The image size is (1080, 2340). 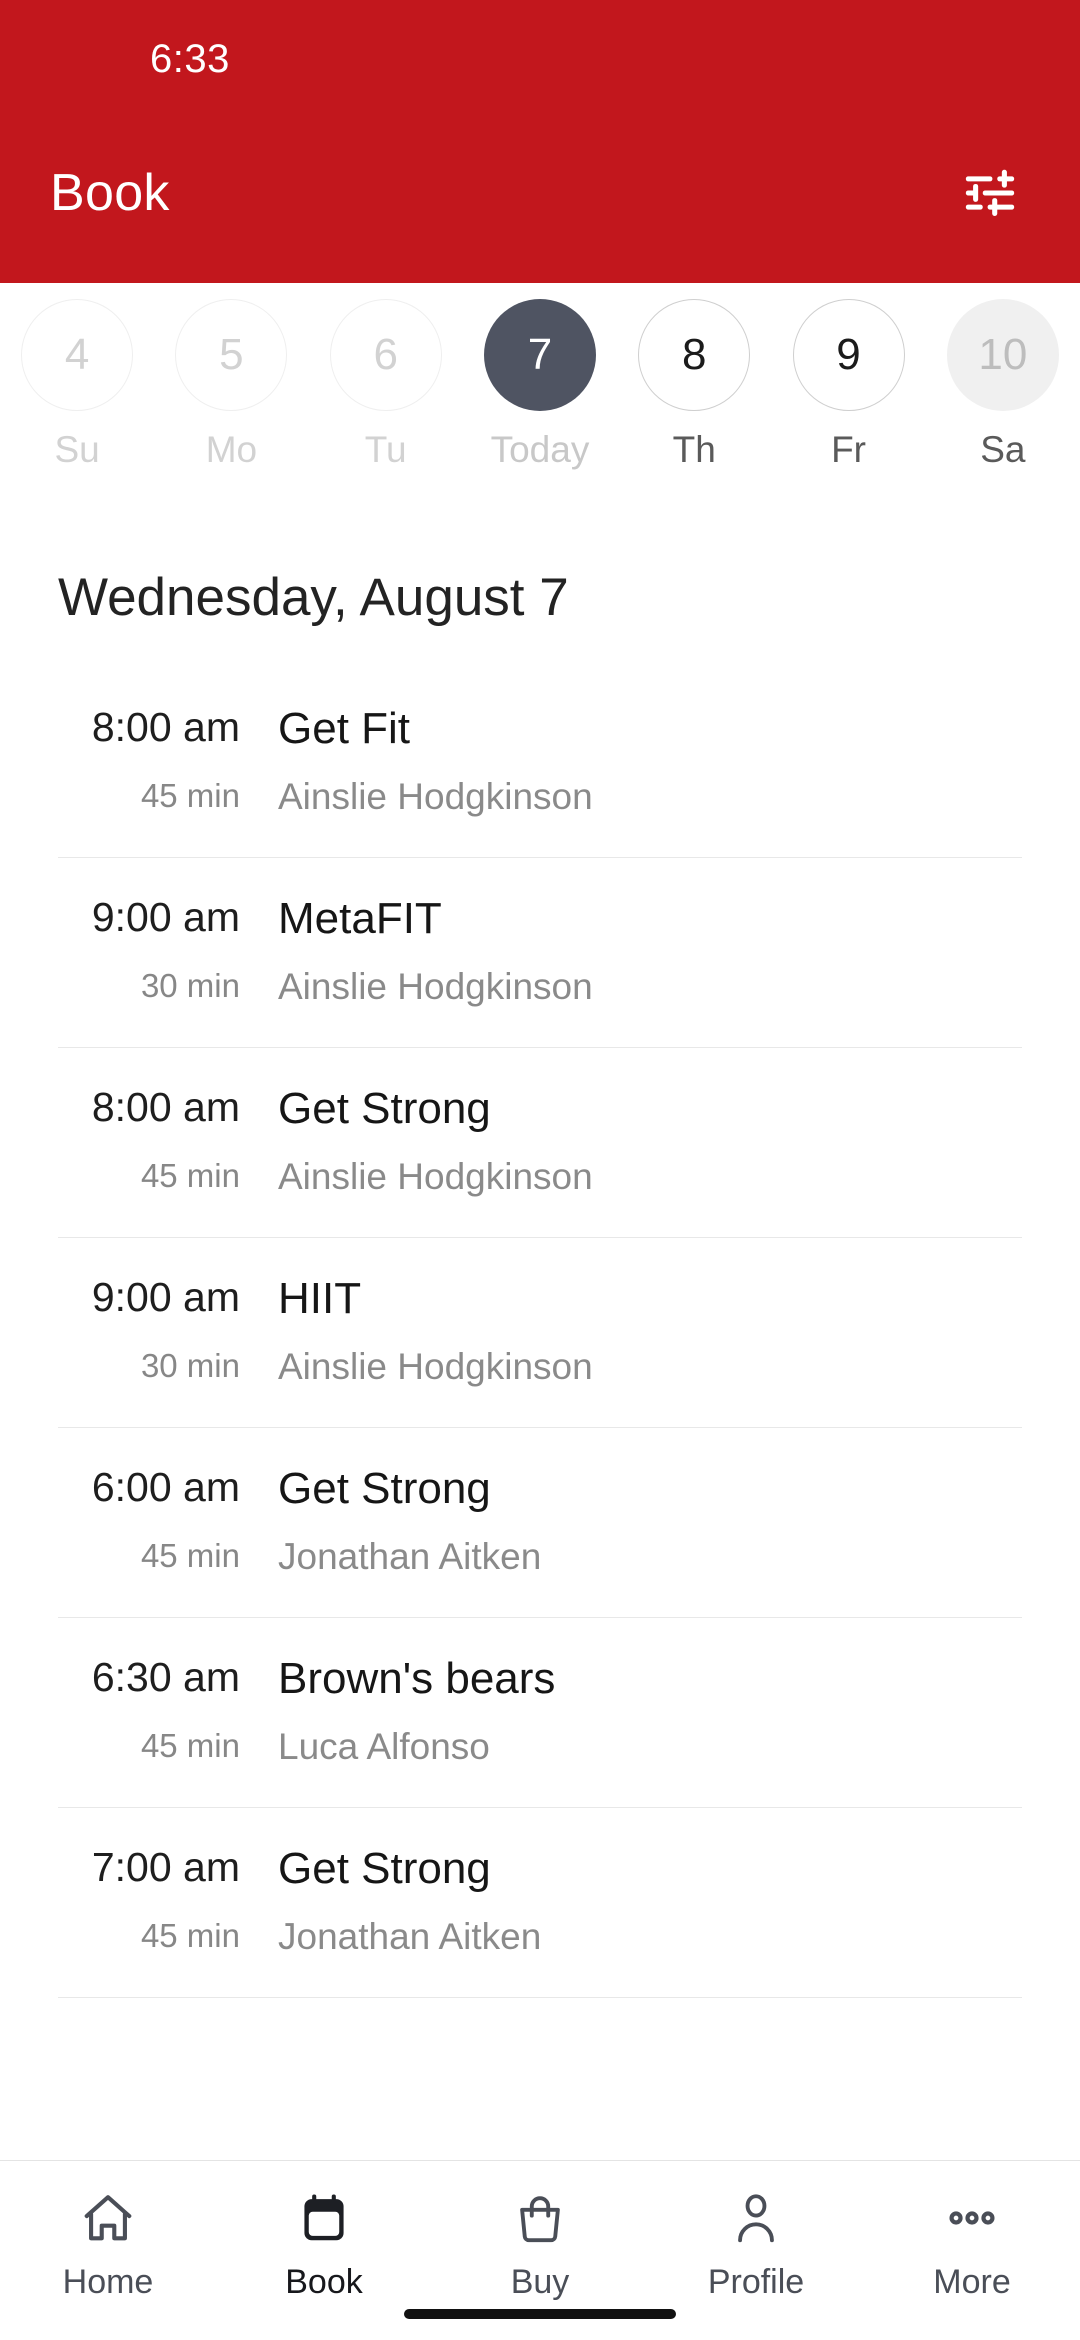 I want to click on date-chip-number: 5, so click(x=231, y=355).